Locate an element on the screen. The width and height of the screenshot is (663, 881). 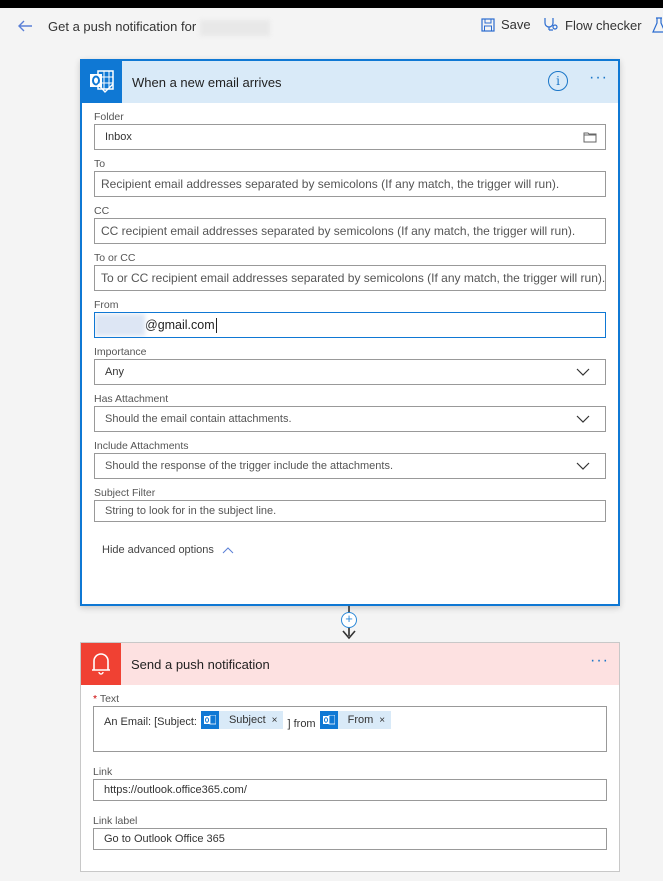
redacted-email-user is located at coordinates (120, 325).